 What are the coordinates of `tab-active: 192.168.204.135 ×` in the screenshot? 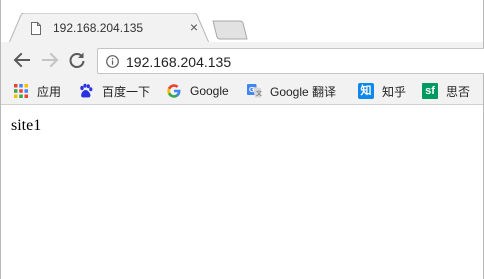 It's located at (109, 28).